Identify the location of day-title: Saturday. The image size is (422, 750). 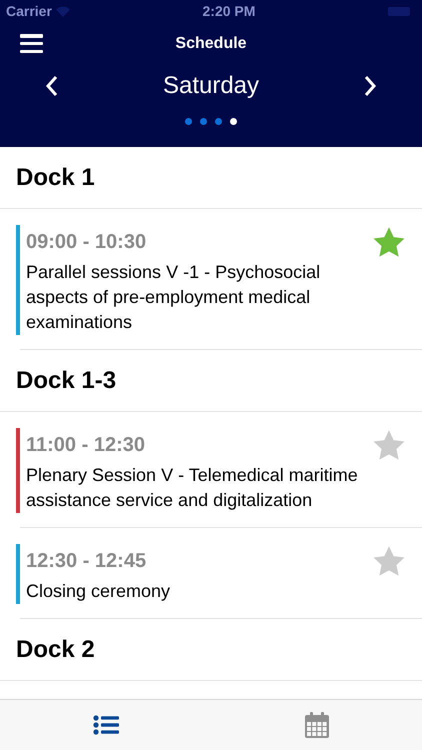
(211, 86).